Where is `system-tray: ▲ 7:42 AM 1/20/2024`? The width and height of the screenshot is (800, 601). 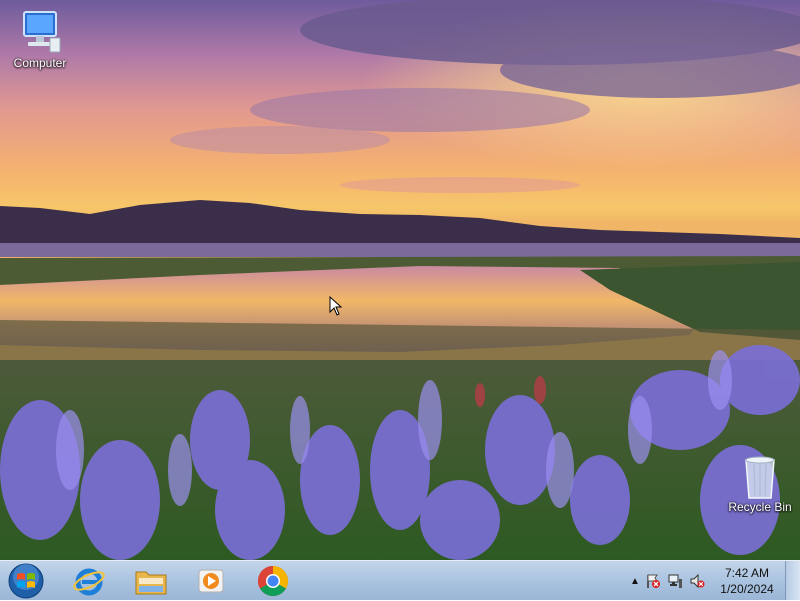 system-tray: ▲ 7:42 AM 1/20/2024 is located at coordinates (705, 581).